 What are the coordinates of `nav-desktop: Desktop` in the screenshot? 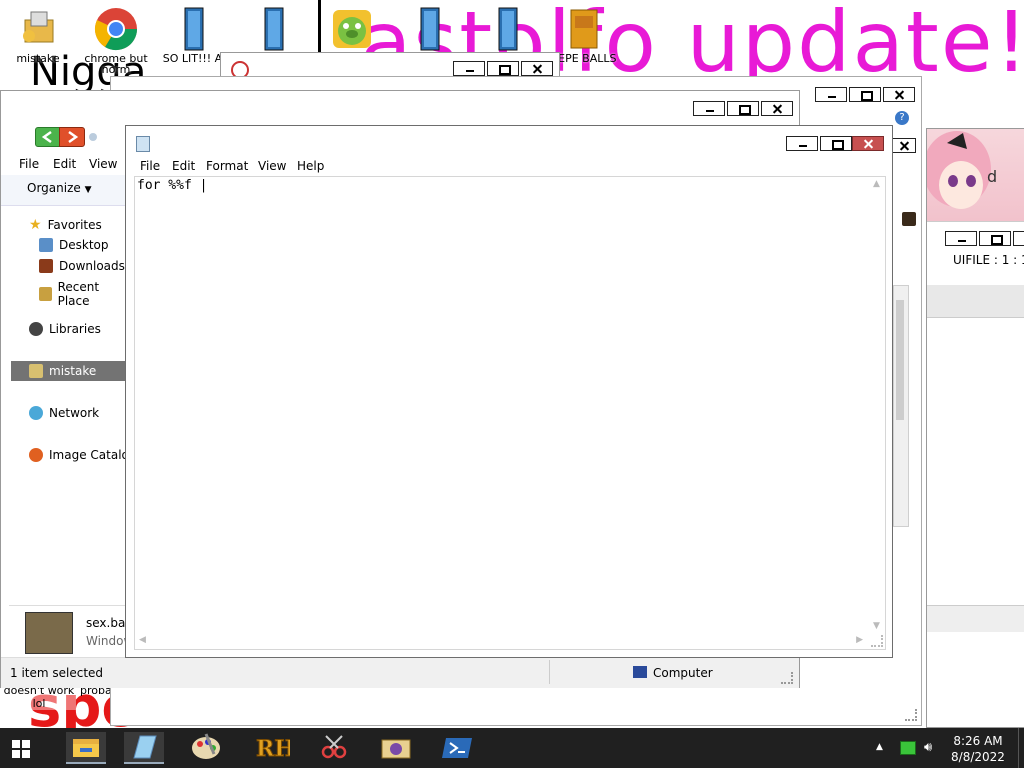 It's located at (74, 245).